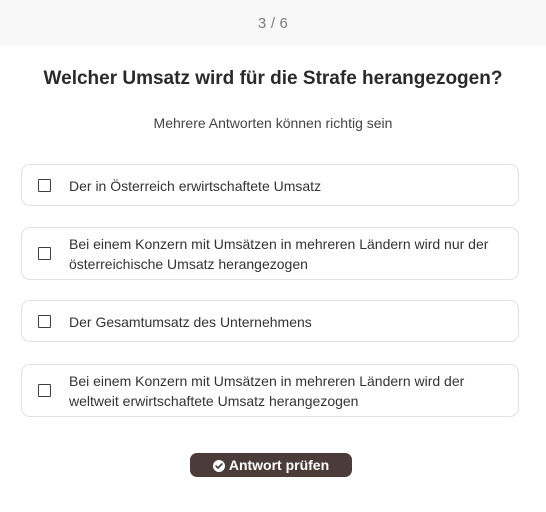  I want to click on question-progress: 3 / 6, so click(273, 23).